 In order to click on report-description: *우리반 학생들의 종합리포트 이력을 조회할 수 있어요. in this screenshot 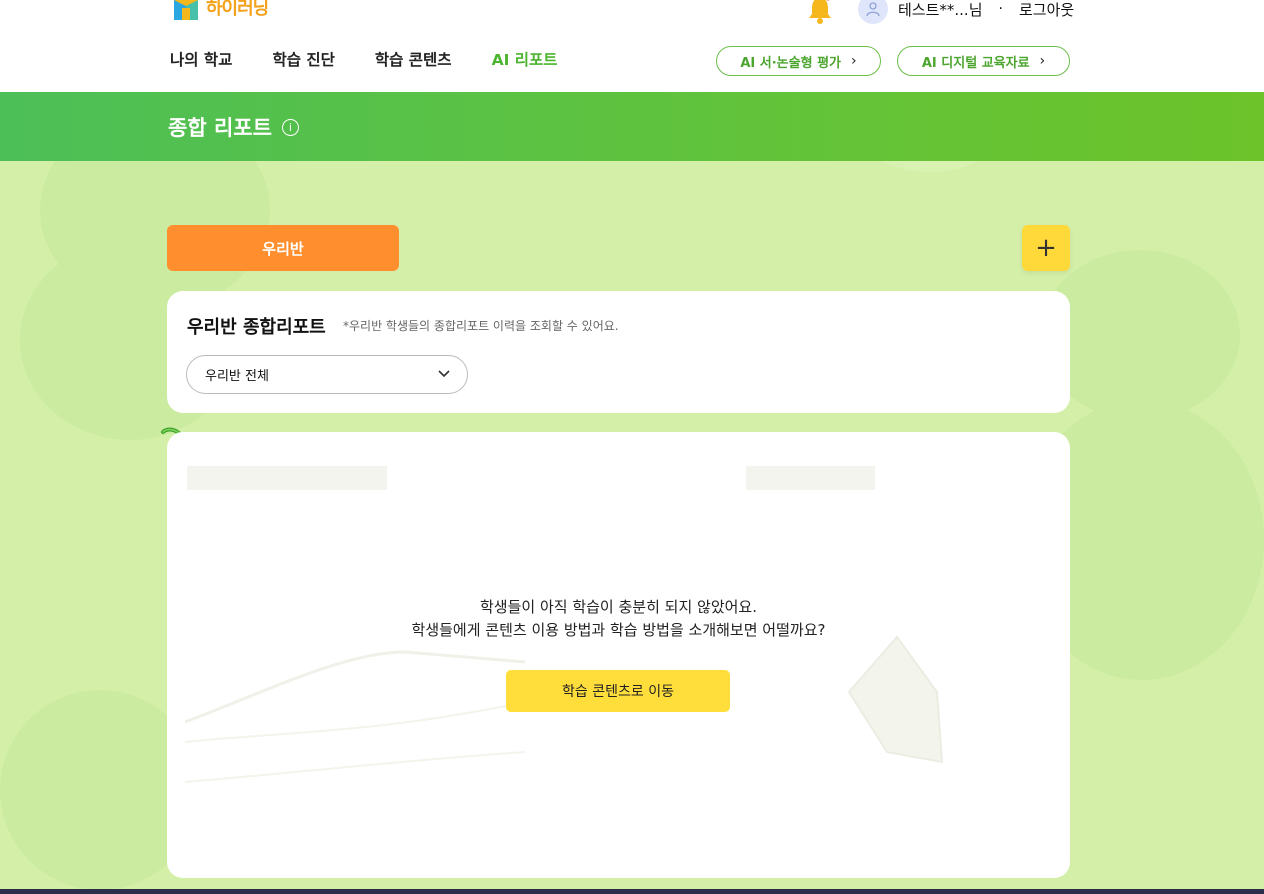, I will do `click(481, 326)`.